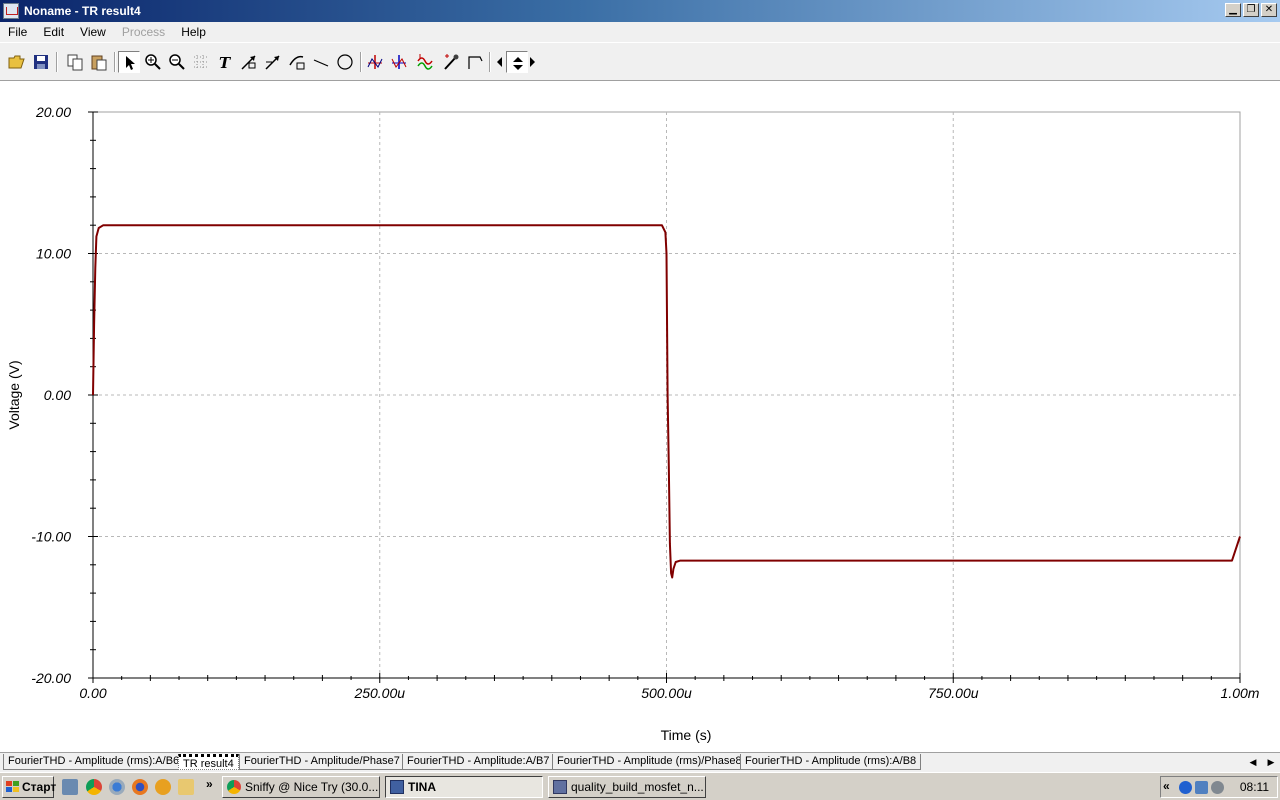  I want to click on media-player-icon, so click(163, 787).